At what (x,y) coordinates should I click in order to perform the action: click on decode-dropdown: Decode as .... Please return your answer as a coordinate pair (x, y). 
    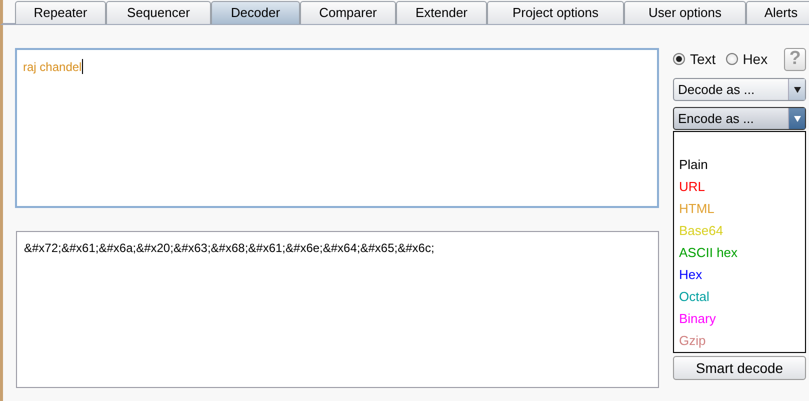
    Looking at the image, I should click on (739, 89).